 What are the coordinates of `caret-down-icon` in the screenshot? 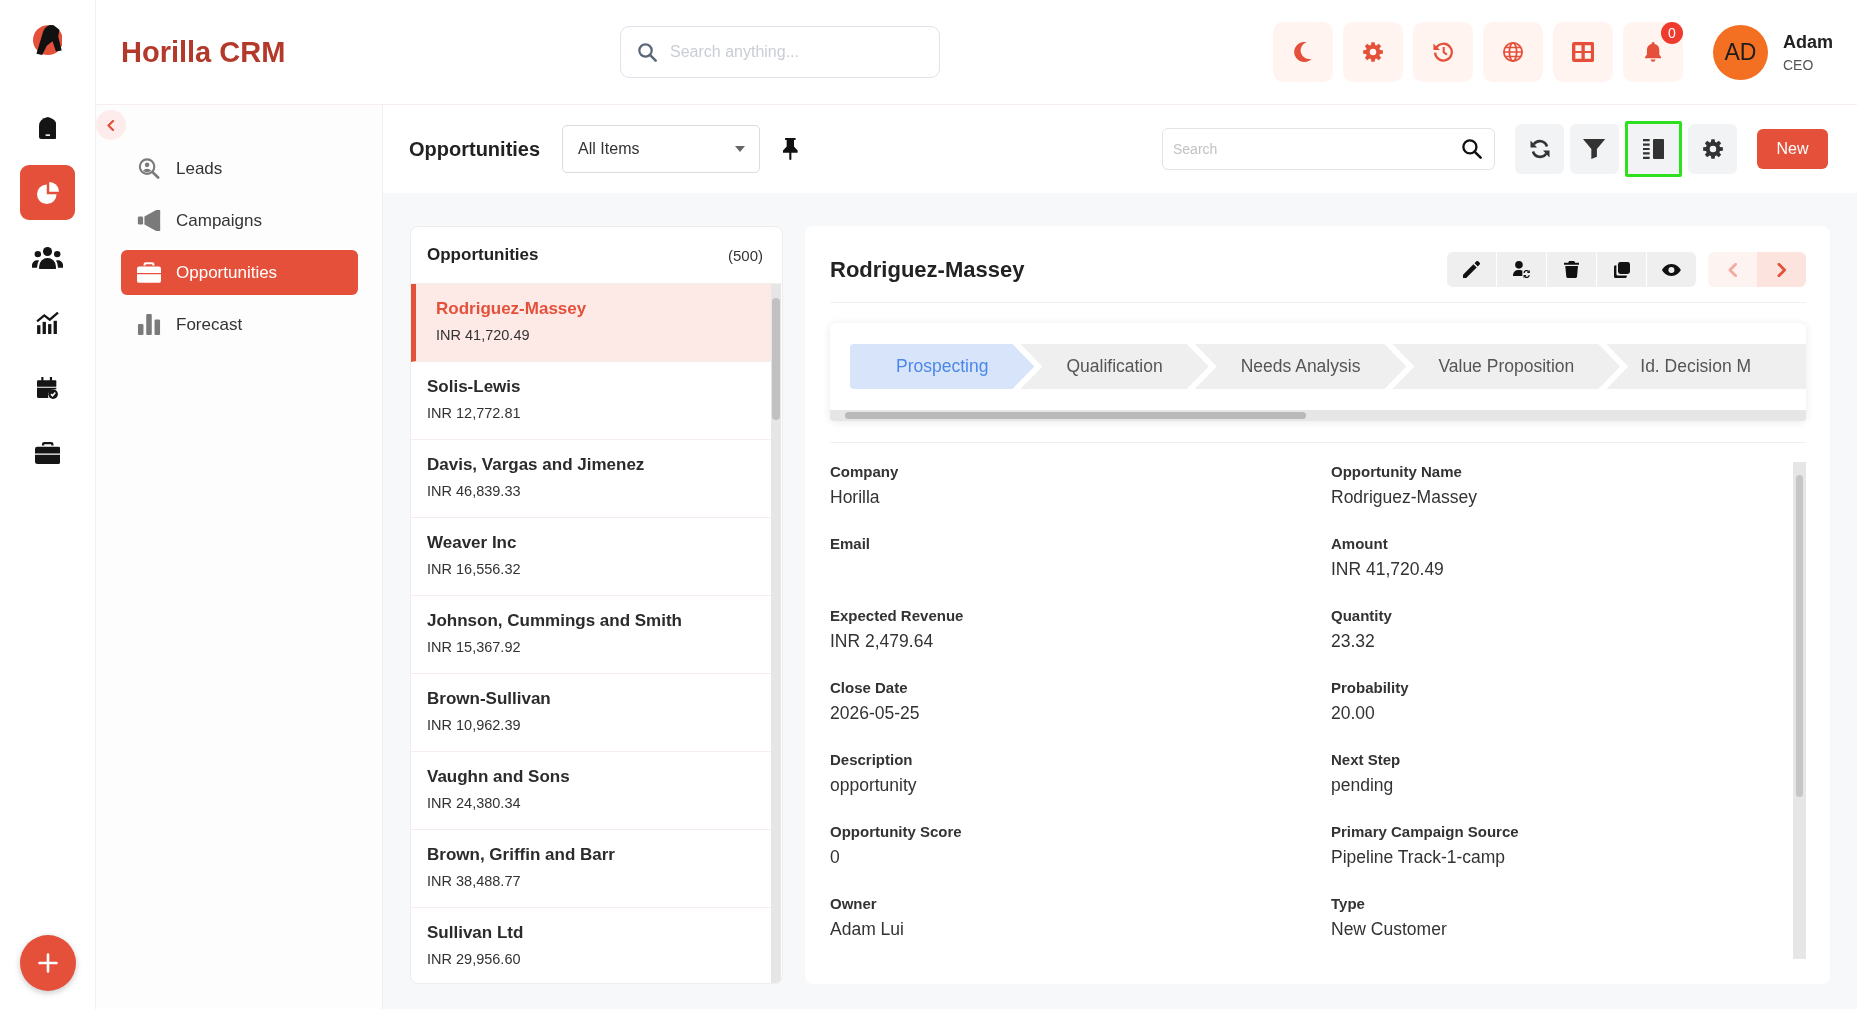 It's located at (740, 149).